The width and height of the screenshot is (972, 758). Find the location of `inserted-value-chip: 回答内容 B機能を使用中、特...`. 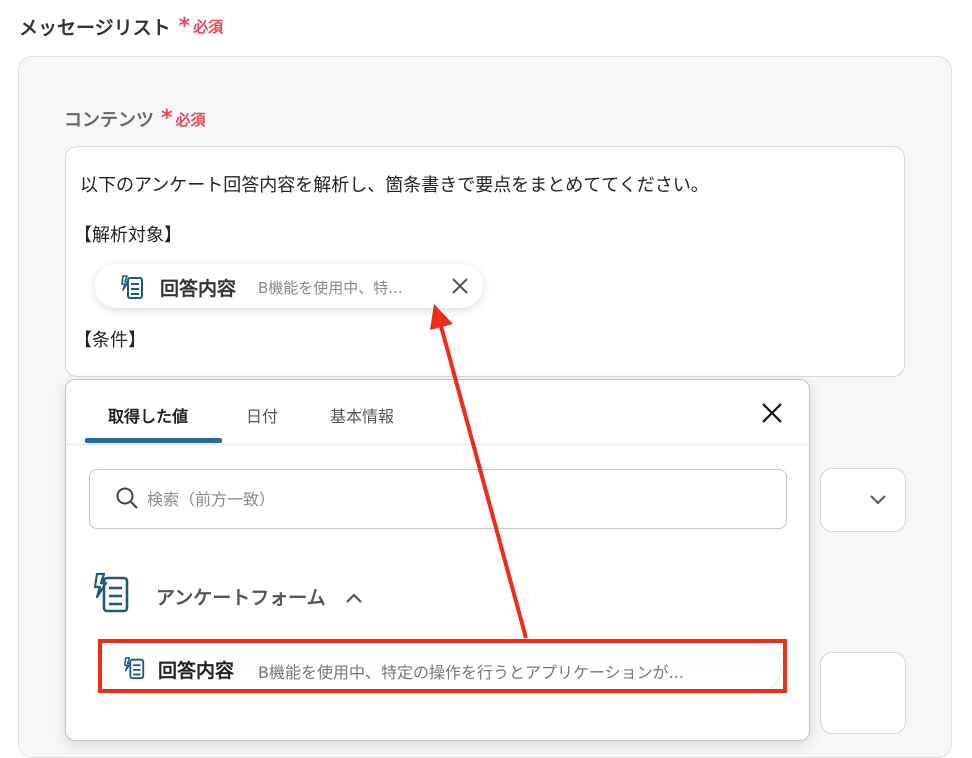

inserted-value-chip: 回答内容 B機能を使用中、特... is located at coordinates (289, 286).